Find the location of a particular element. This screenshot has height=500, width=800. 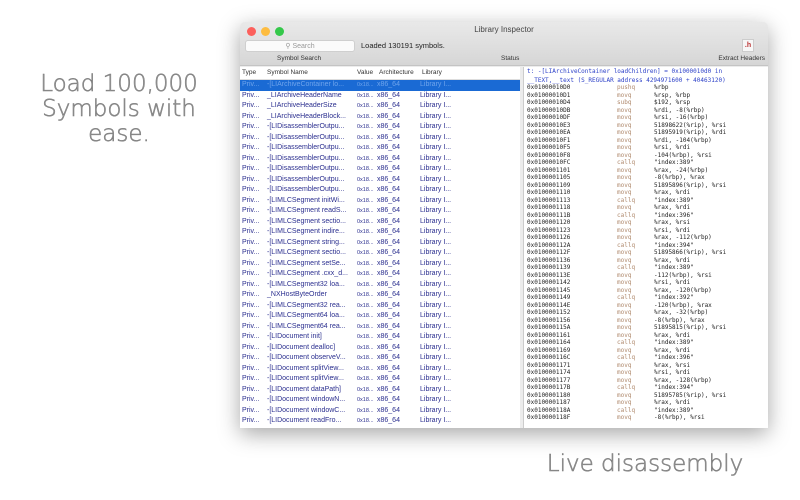

column-header-value: Value is located at coordinates (366, 73).